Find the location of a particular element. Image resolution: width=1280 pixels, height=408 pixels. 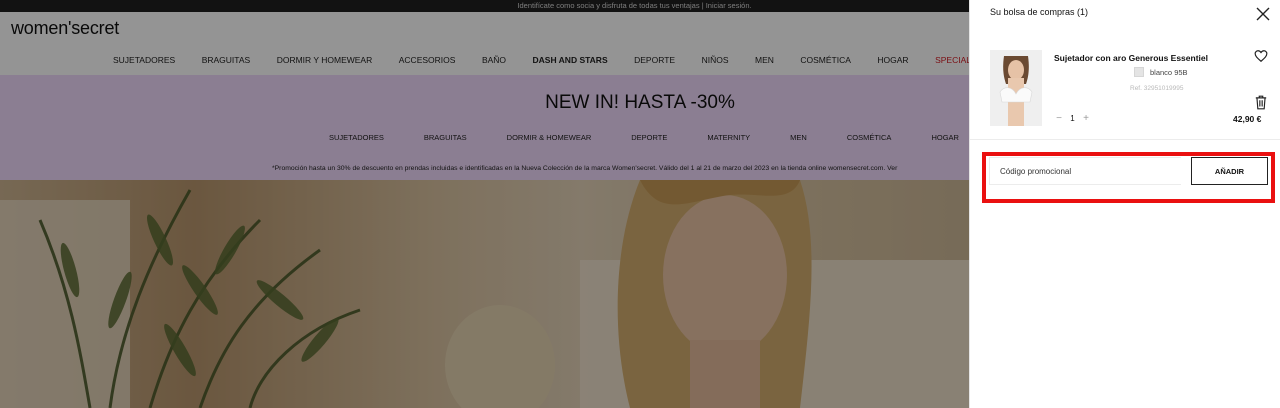

heart-icon is located at coordinates (1261, 56).